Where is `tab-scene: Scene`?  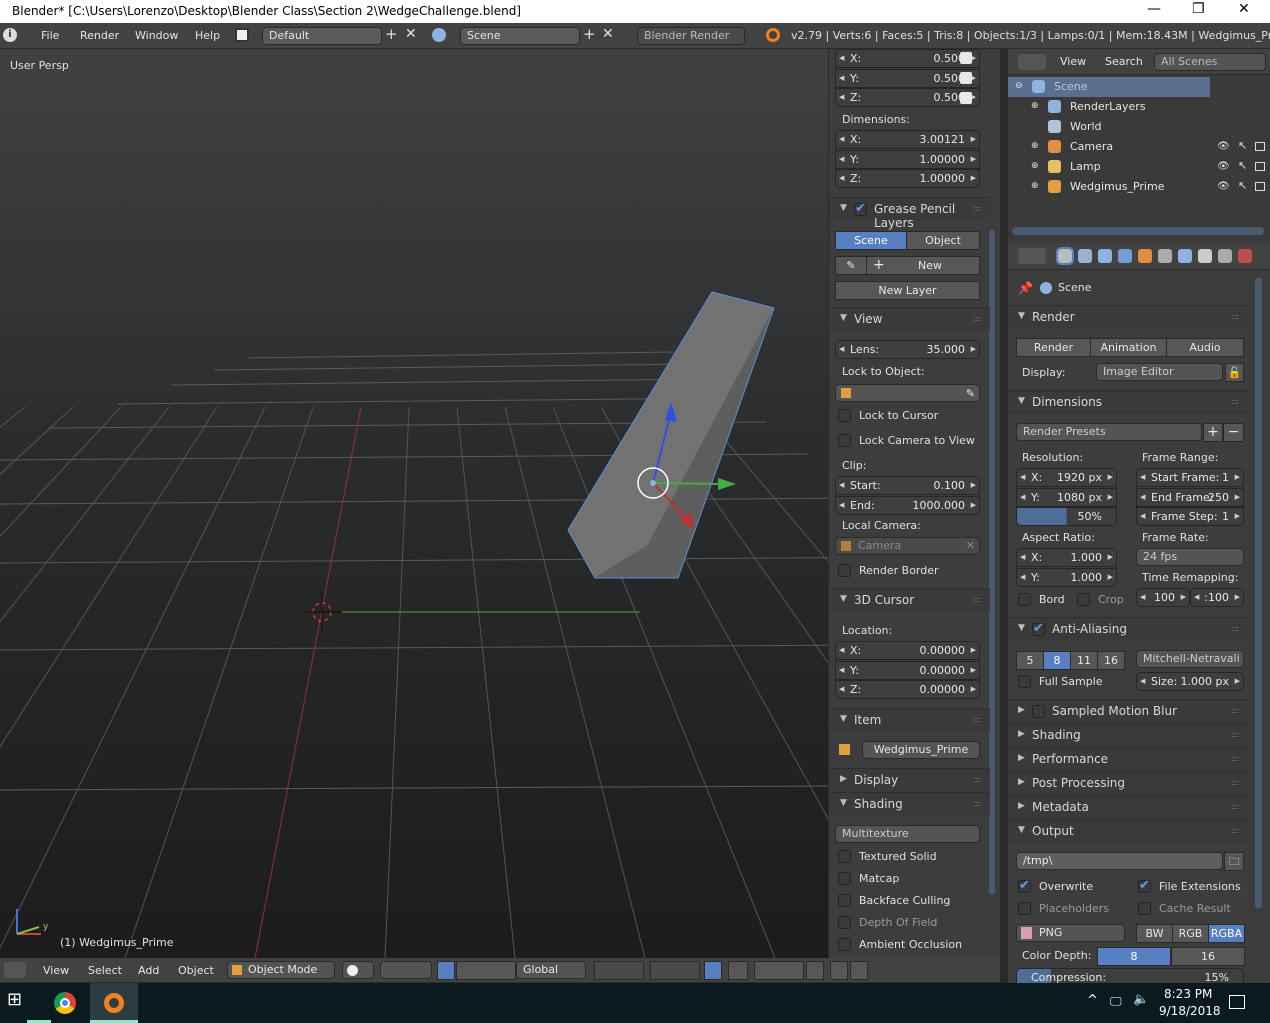 tab-scene: Scene is located at coordinates (871, 240).